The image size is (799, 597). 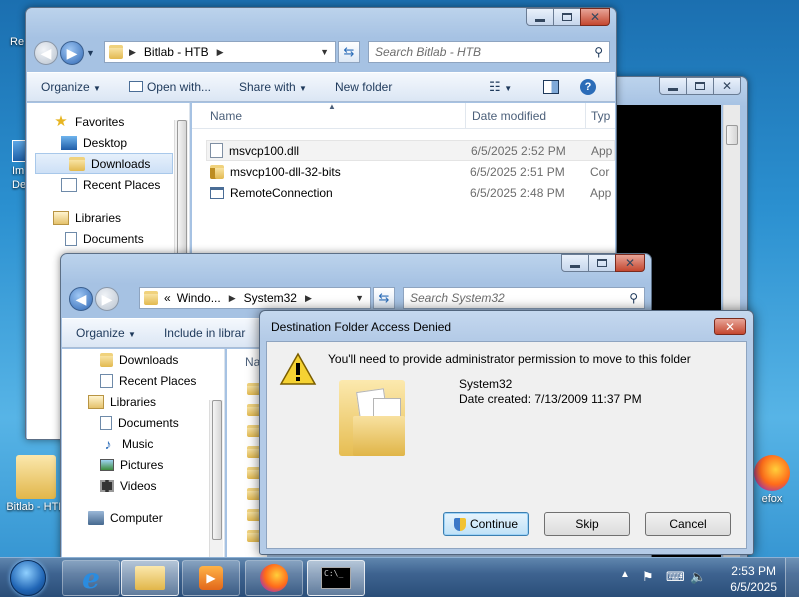 I want to click on breadcrumb-segment: Bitlab - HTB, so click(x=176, y=52).